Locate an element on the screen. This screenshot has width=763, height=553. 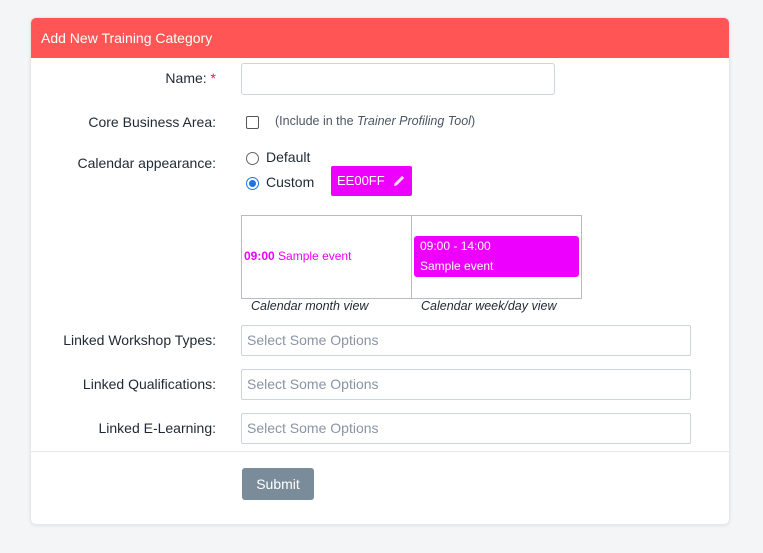
core-business-area-hint: (Include in the Trainer Profiling Tool) is located at coordinates (375, 121).